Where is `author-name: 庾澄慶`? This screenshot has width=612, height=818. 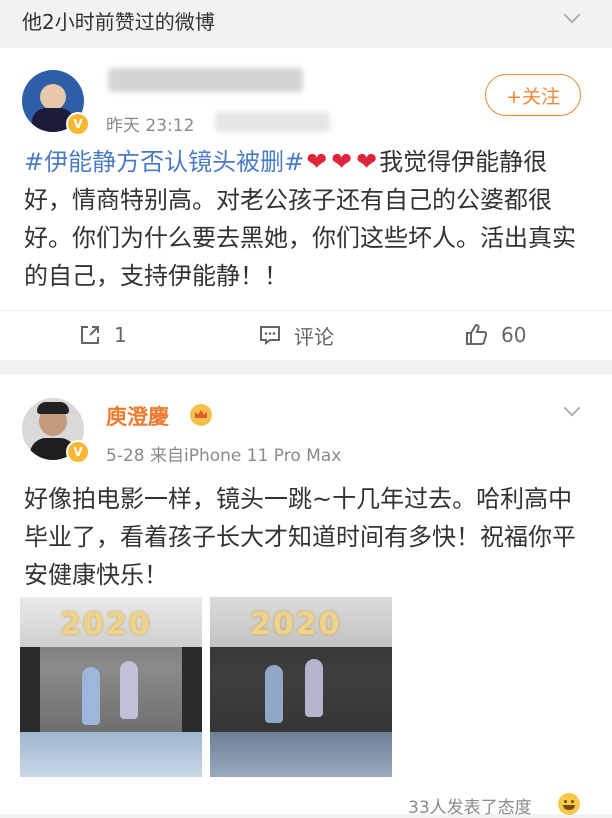 author-name: 庾澄慶 is located at coordinates (137, 416).